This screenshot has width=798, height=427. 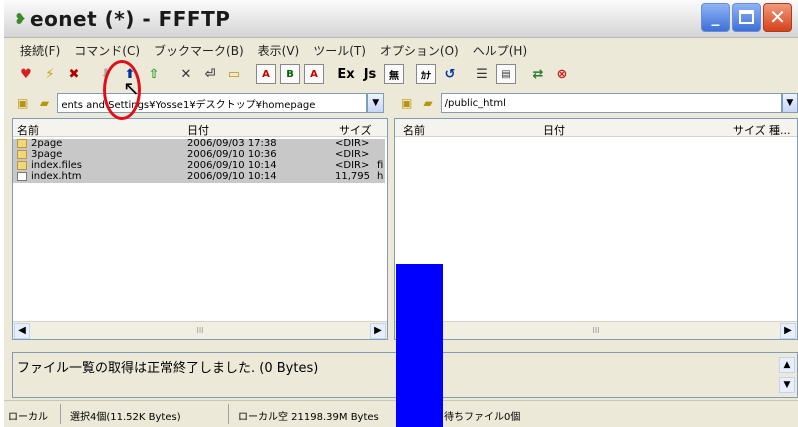 I want to click on remote-path-input: /public_html, so click(x=611, y=103).